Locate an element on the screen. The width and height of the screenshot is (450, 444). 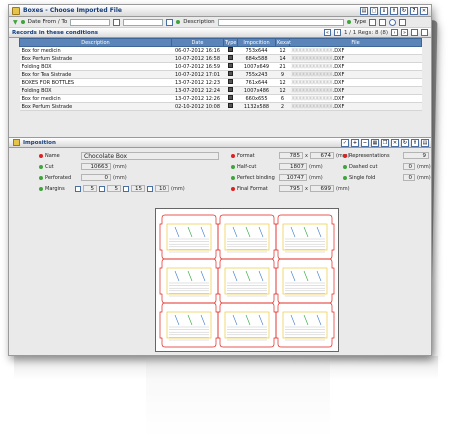
margin-left-input: 5 is located at coordinates (90, 188).